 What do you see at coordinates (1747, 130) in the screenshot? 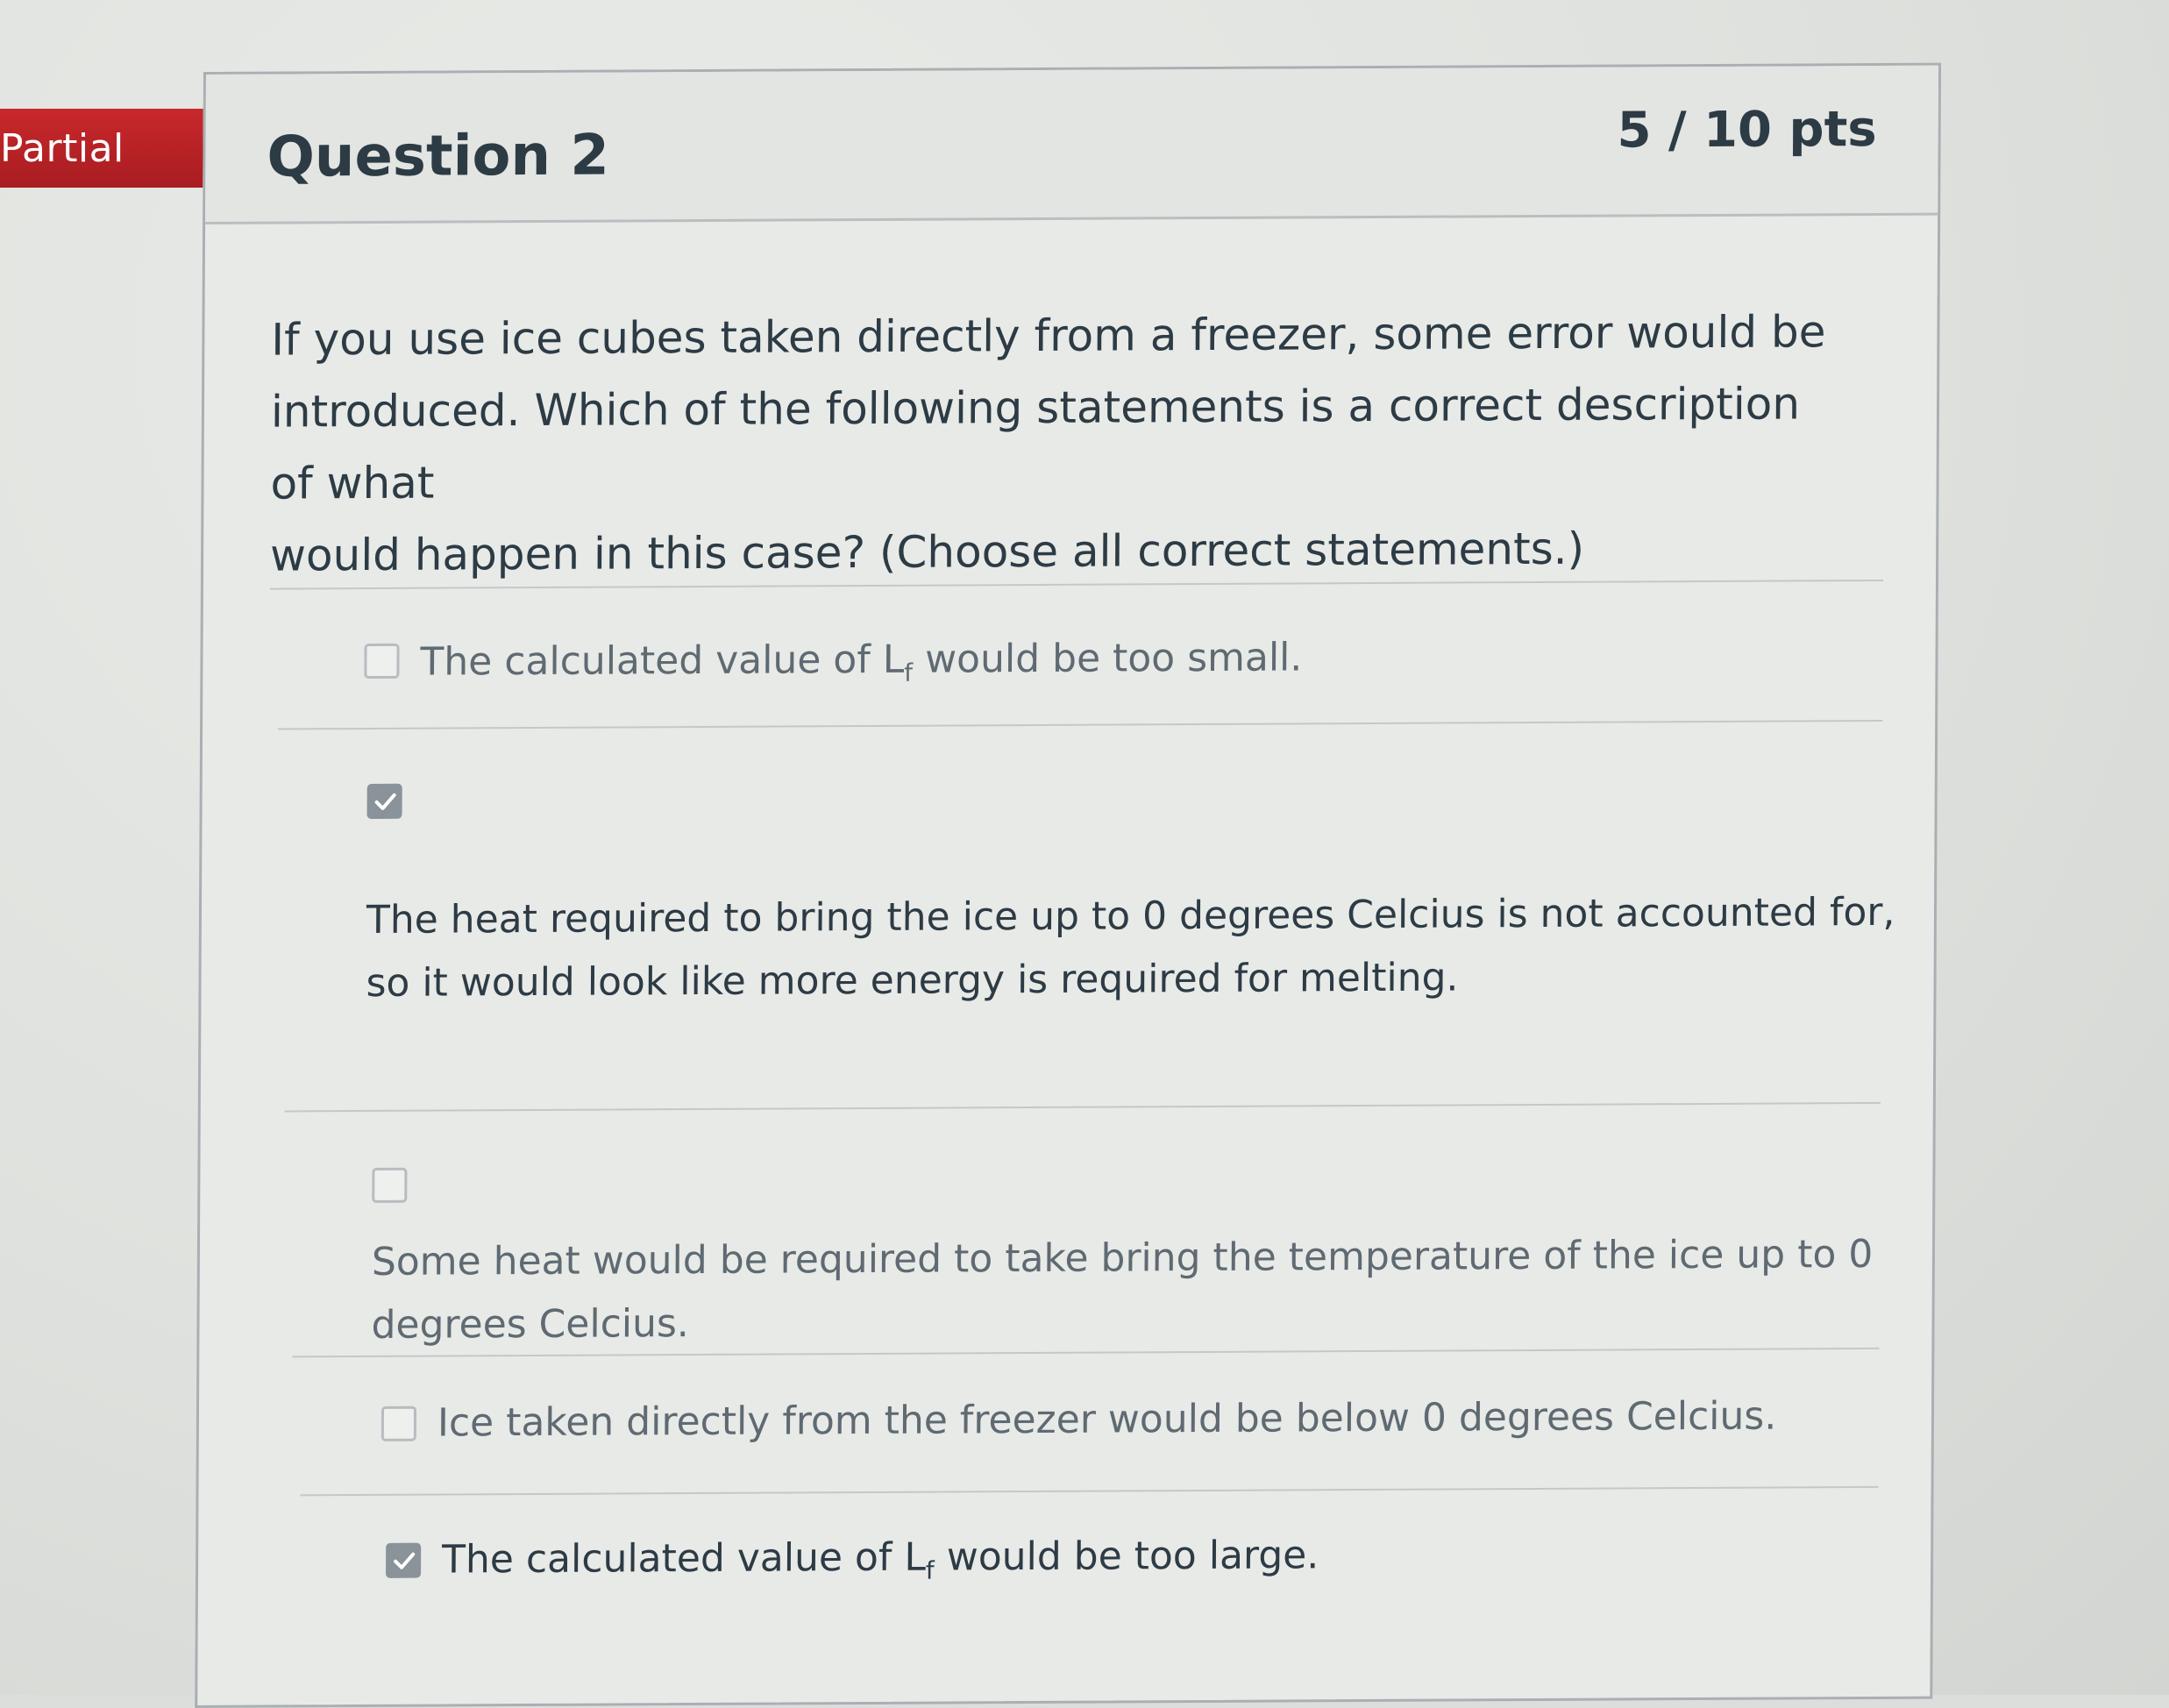
I see `question-points: 5 / 10 pts` at bounding box center [1747, 130].